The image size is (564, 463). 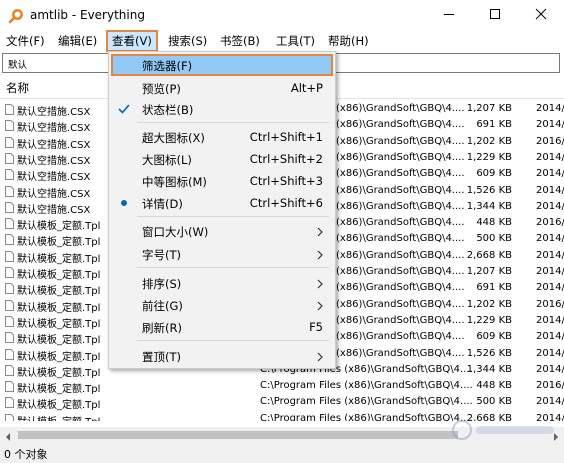 I want to click on watermark-logo, so click(x=505, y=430).